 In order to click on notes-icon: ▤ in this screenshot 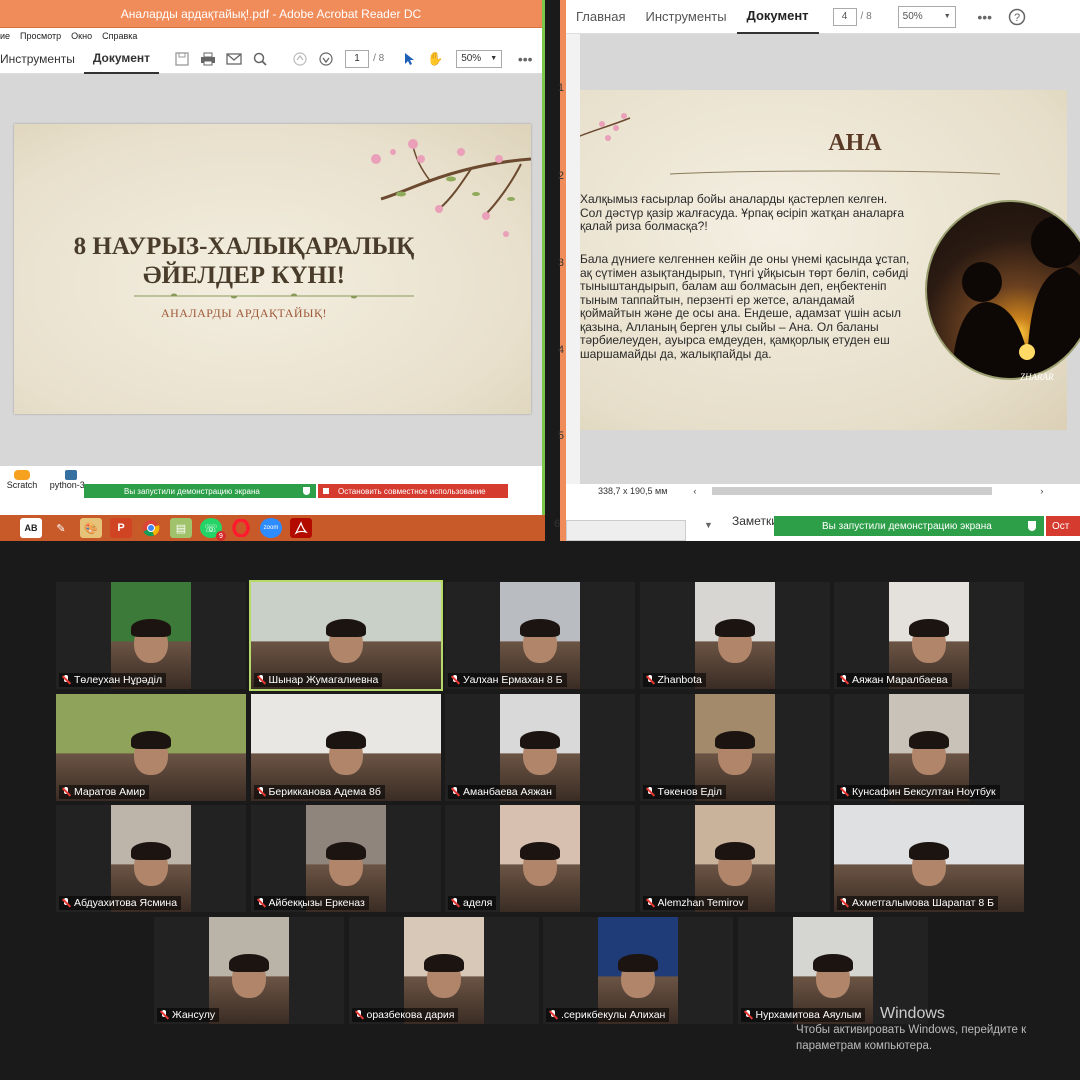, I will do `click(181, 528)`.